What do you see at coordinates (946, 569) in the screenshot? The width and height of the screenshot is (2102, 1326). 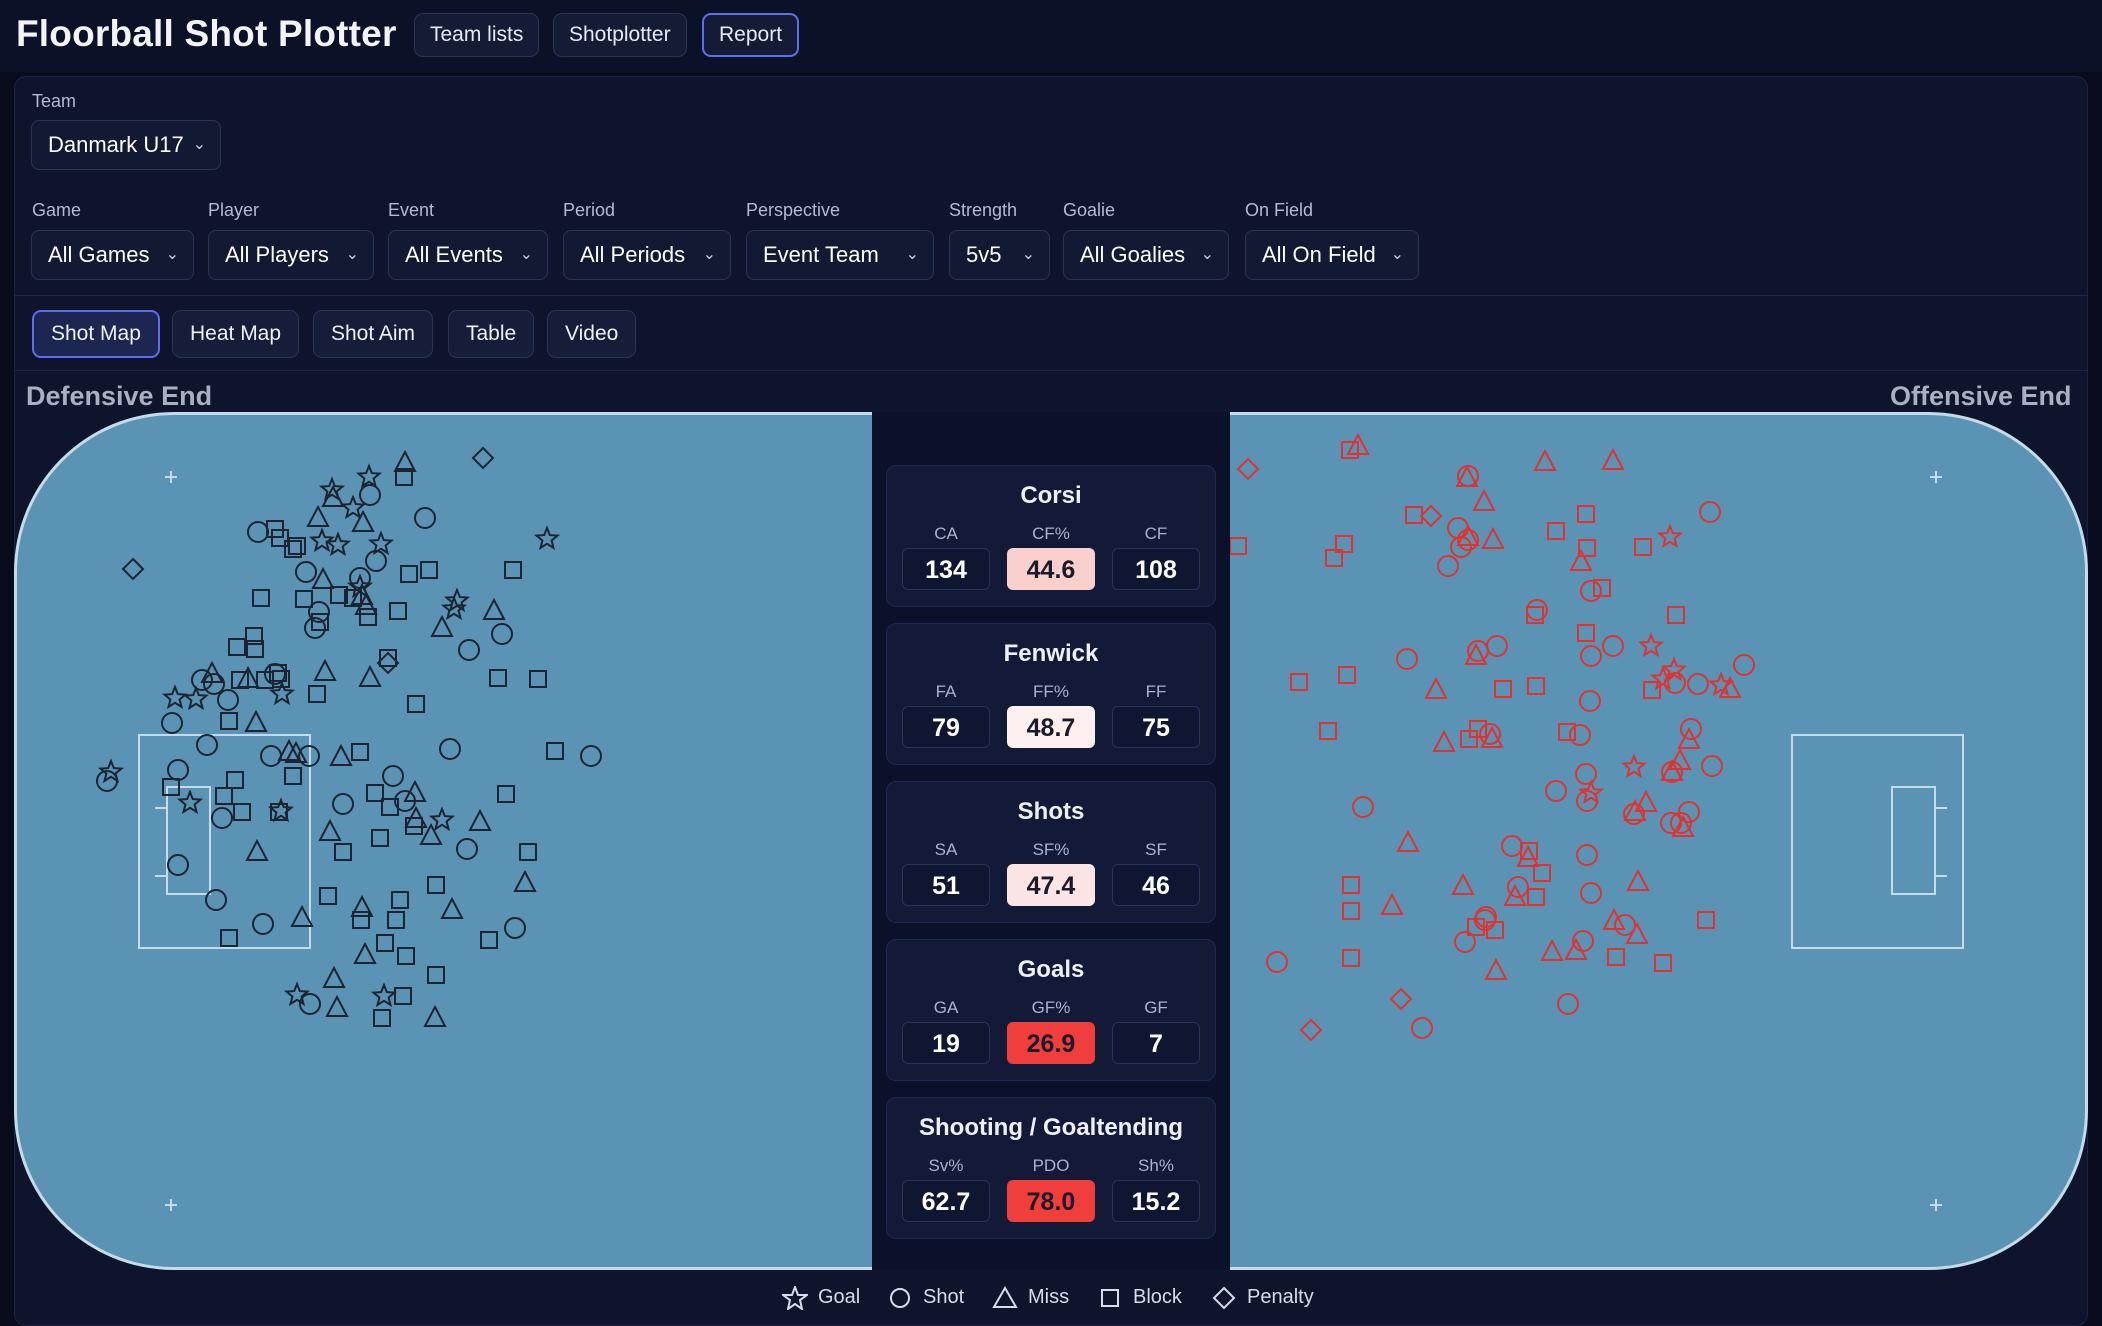 I see `corsi-ca-value: 134` at bounding box center [946, 569].